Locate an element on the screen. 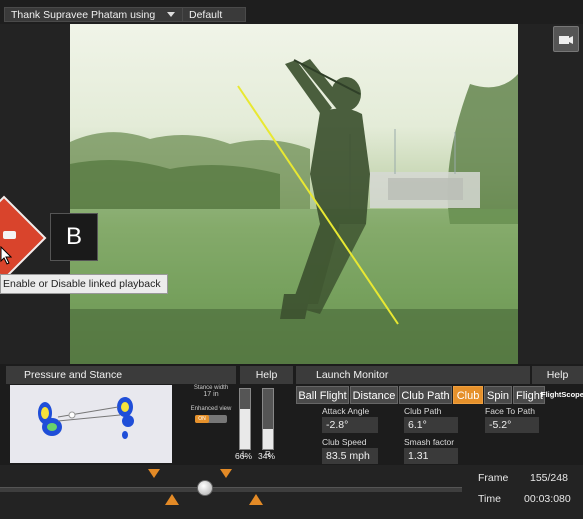 The image size is (583, 519). pressure-help-button: Help is located at coordinates (266, 375).